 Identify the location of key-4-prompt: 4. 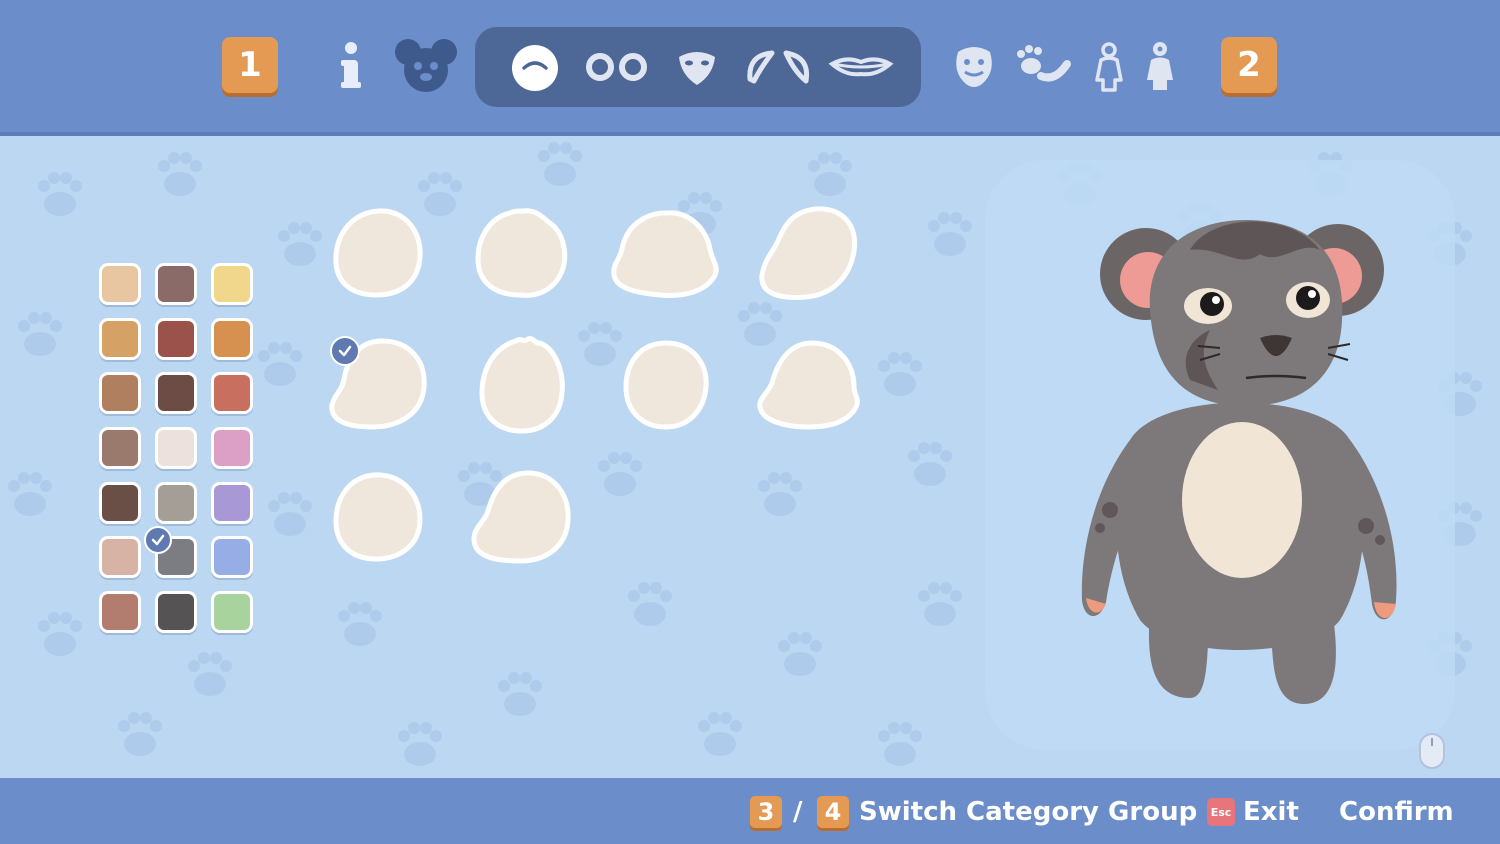
(833, 812).